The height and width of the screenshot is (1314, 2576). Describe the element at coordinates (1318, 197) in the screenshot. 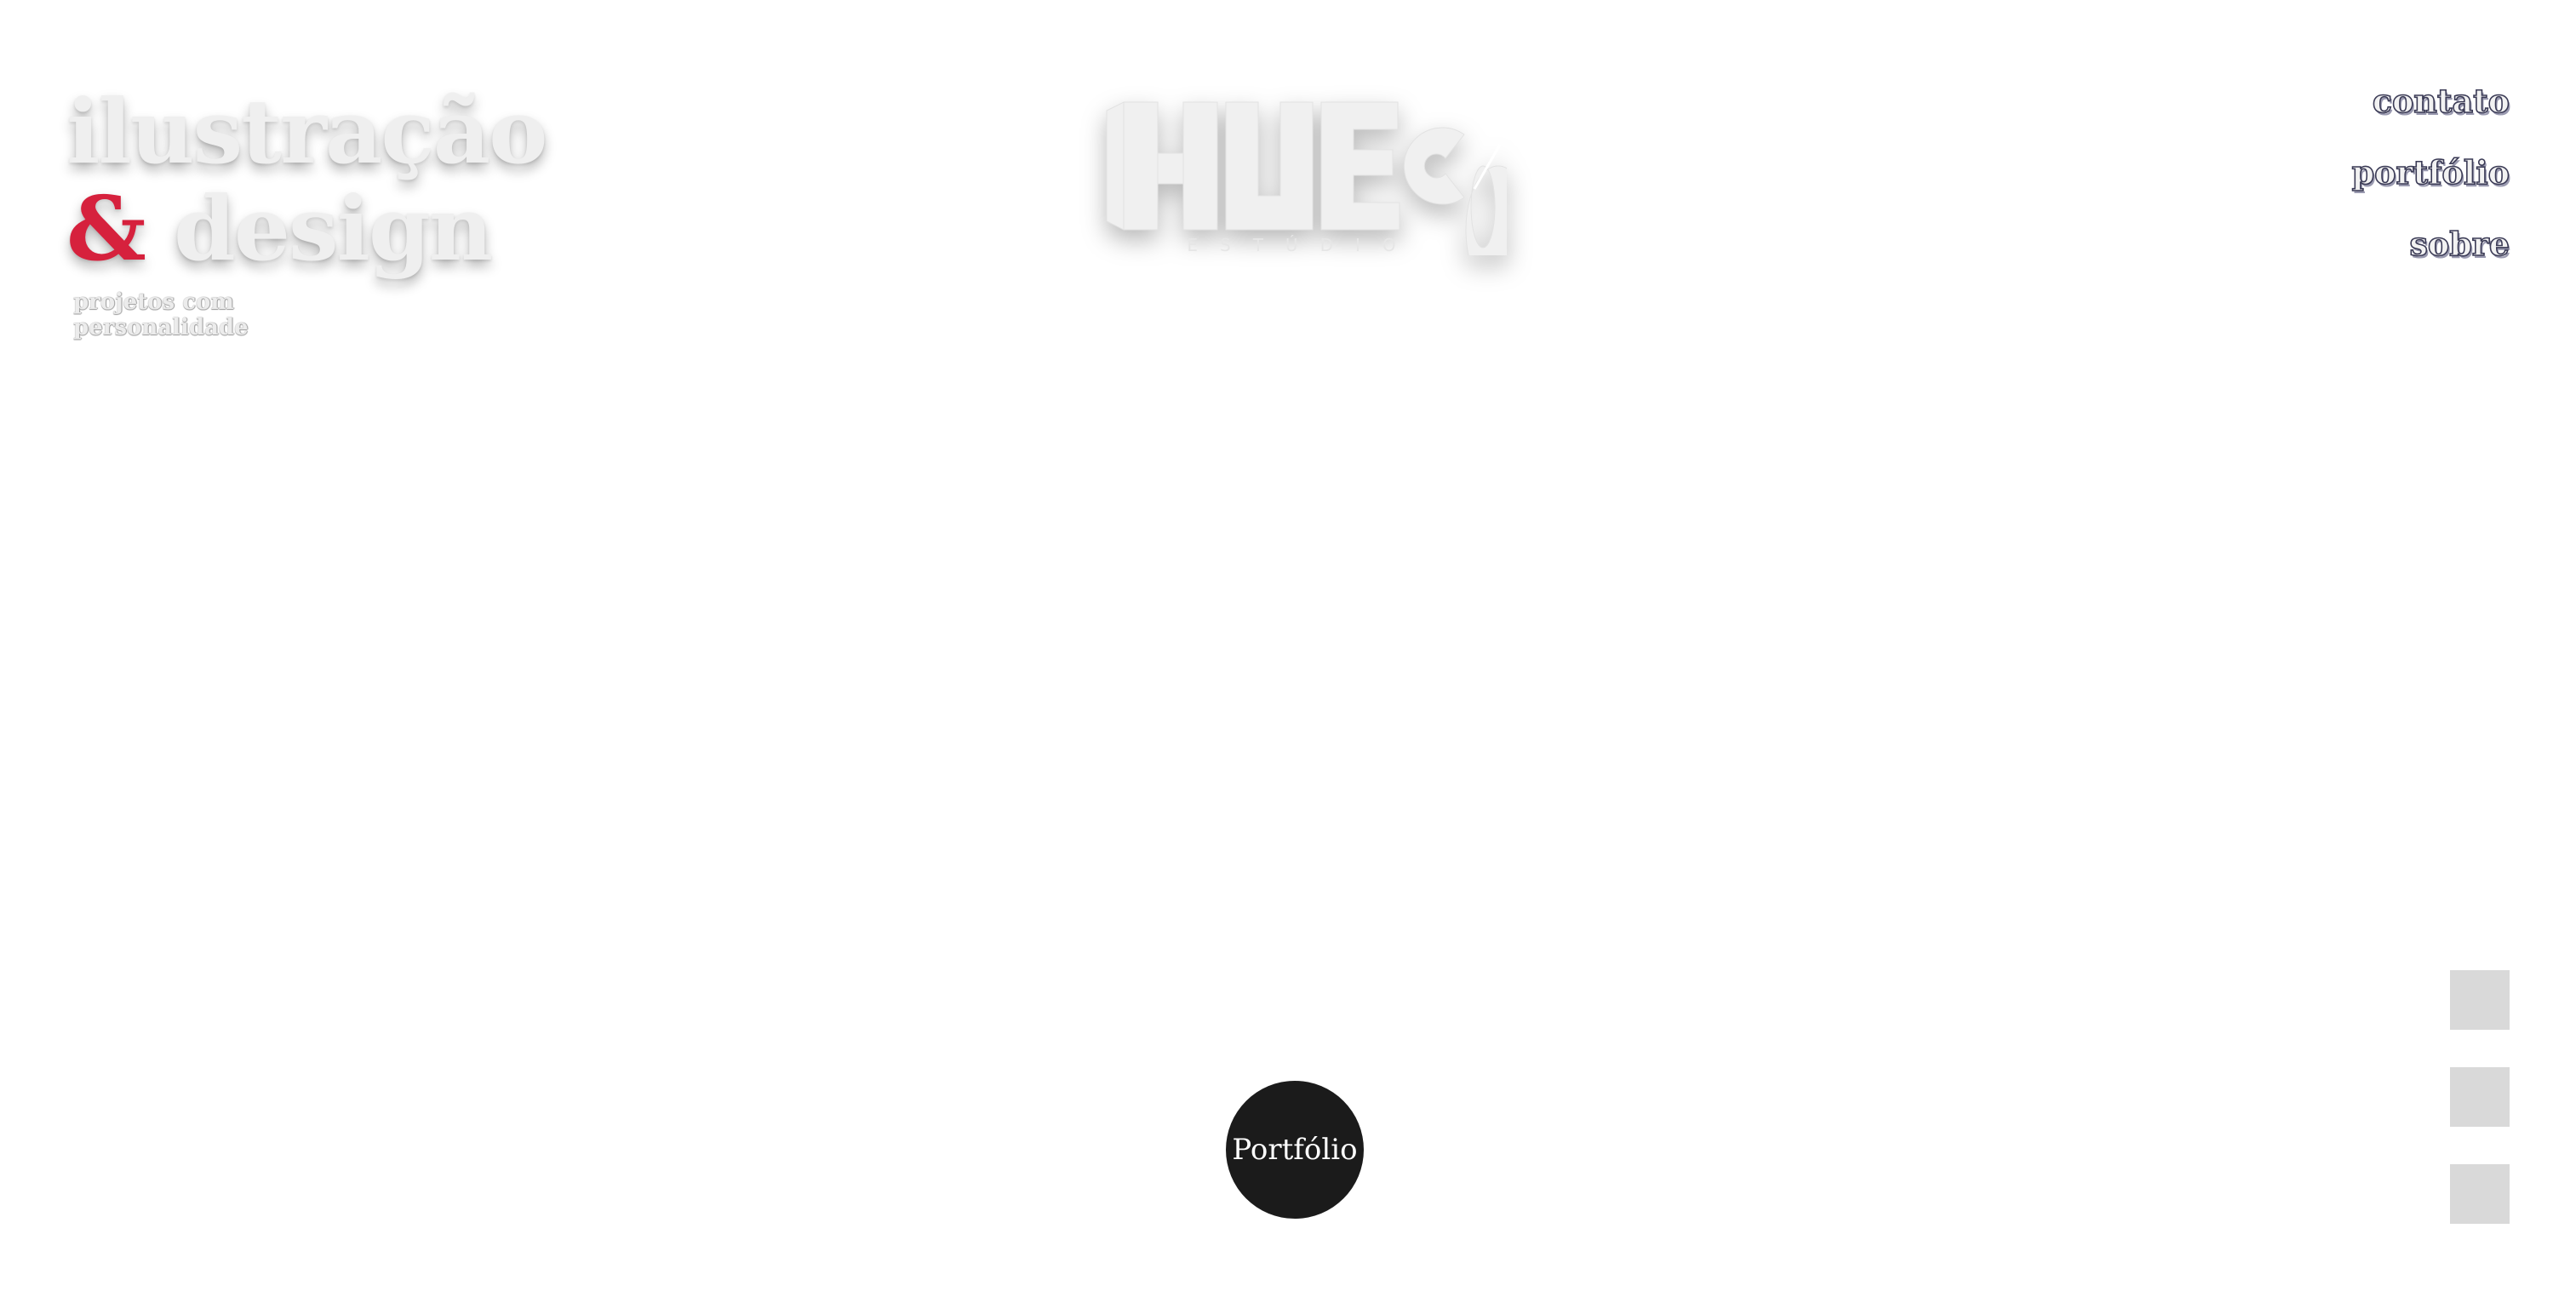

I see `hueco-logo-icon` at that location.